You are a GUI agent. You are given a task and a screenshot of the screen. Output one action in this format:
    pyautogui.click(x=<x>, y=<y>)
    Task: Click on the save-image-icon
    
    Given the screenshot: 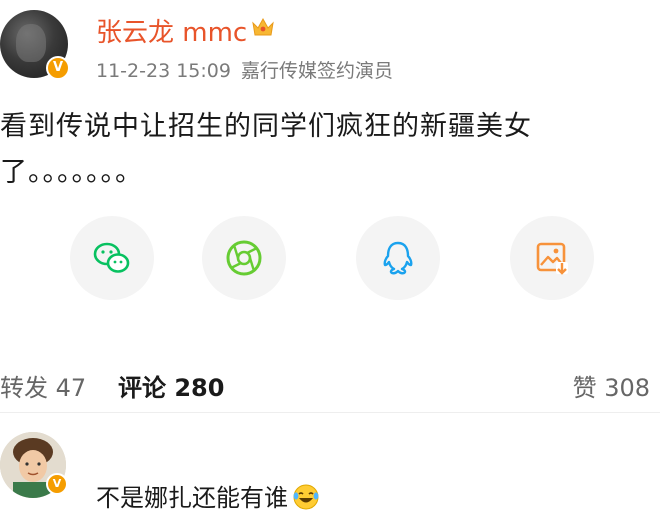 What is the action you would take?
    pyautogui.click(x=552, y=258)
    